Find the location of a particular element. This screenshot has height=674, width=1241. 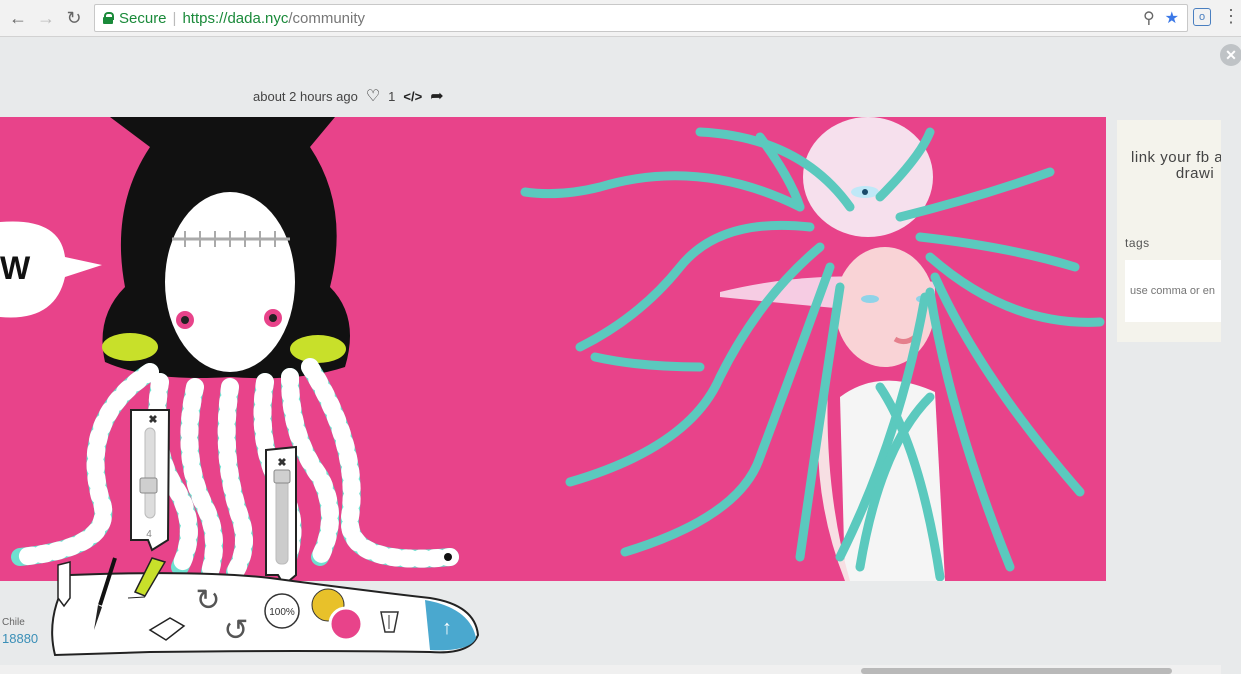

brush-size-slider: ✖ 4 is located at coordinates (150, 480).